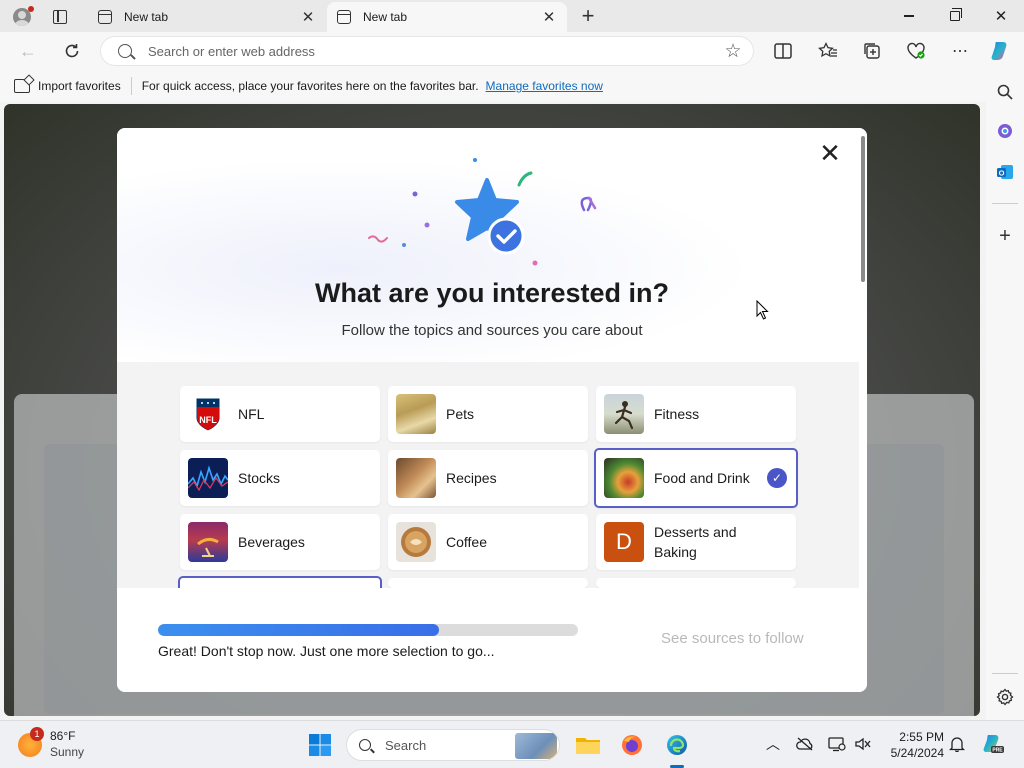 The image size is (1024, 768). Describe the element at coordinates (955, 16) in the screenshot. I see `restore-button` at that location.